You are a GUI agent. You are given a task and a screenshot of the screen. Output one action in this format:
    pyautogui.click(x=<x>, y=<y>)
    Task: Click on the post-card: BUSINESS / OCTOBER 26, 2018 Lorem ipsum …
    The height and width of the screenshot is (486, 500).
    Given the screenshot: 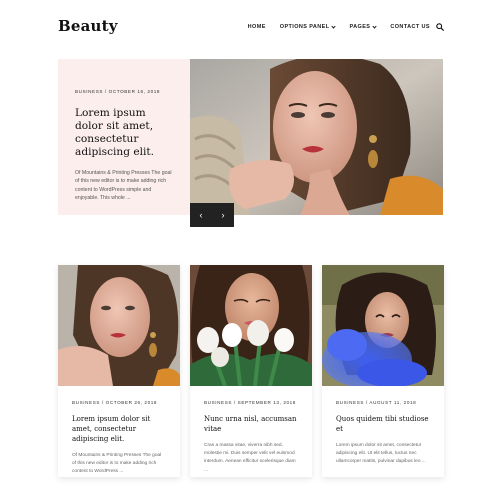 What is the action you would take?
    pyautogui.click(x=119, y=371)
    